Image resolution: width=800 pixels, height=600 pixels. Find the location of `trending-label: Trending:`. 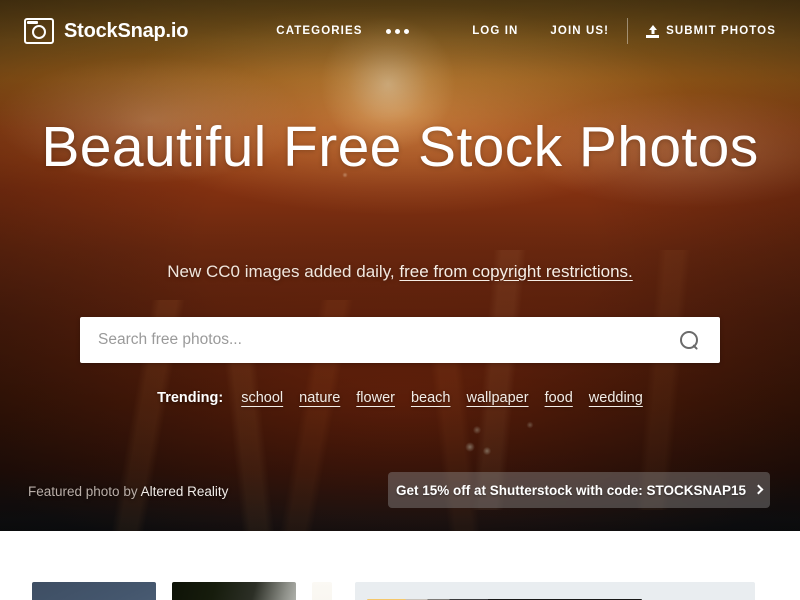

trending-label: Trending: is located at coordinates (190, 398).